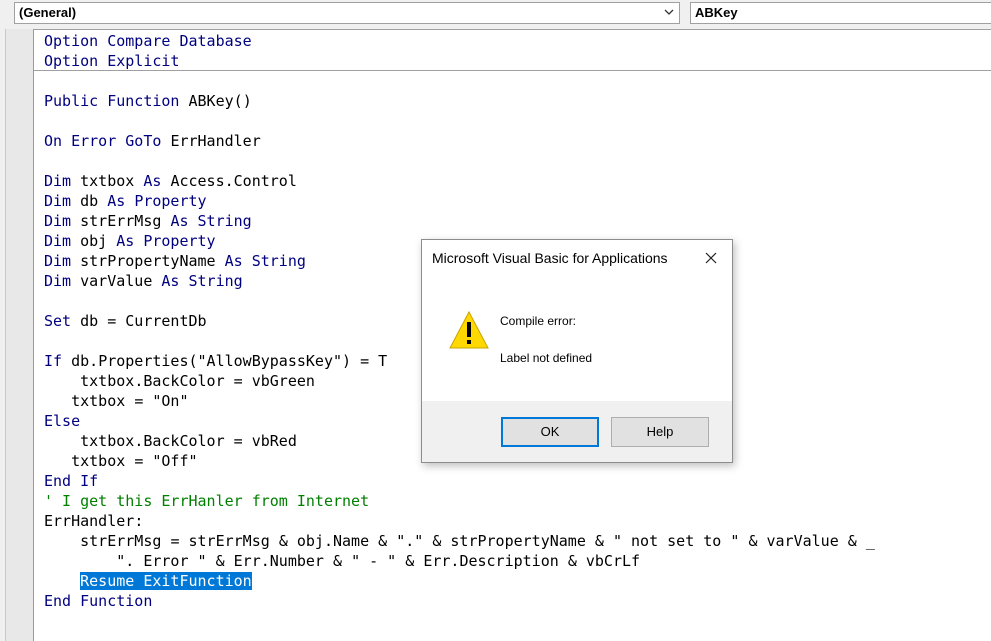  I want to click on code-line: Option Explicit, so click(459, 61).